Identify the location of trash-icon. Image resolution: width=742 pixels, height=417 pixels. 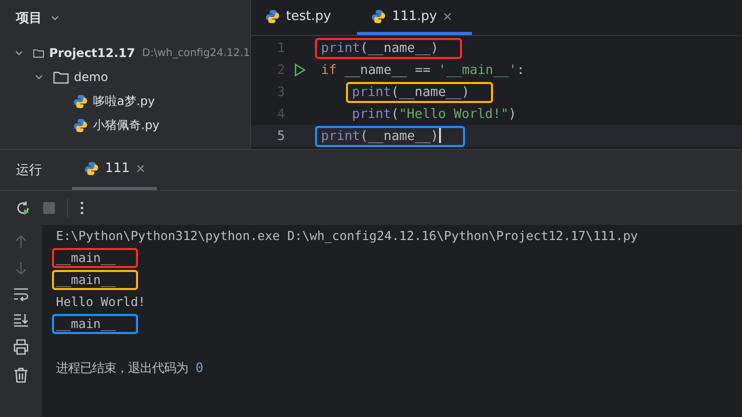
(21, 375).